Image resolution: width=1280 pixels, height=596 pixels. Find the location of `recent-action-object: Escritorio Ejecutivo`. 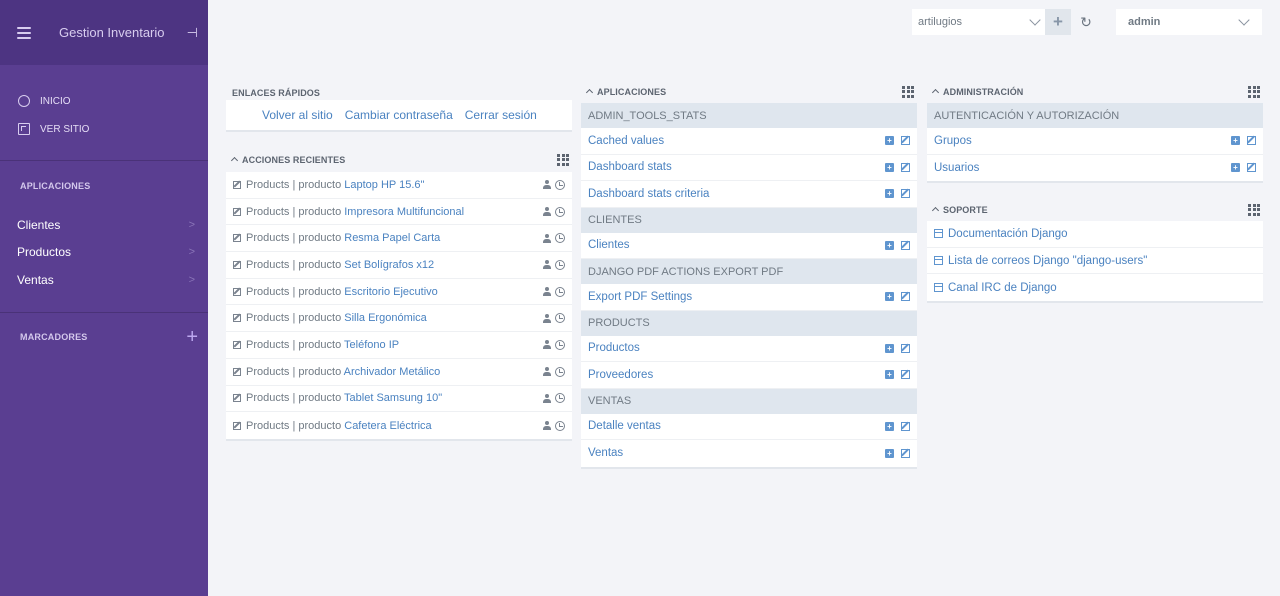

recent-action-object: Escritorio Ejecutivo is located at coordinates (391, 292).